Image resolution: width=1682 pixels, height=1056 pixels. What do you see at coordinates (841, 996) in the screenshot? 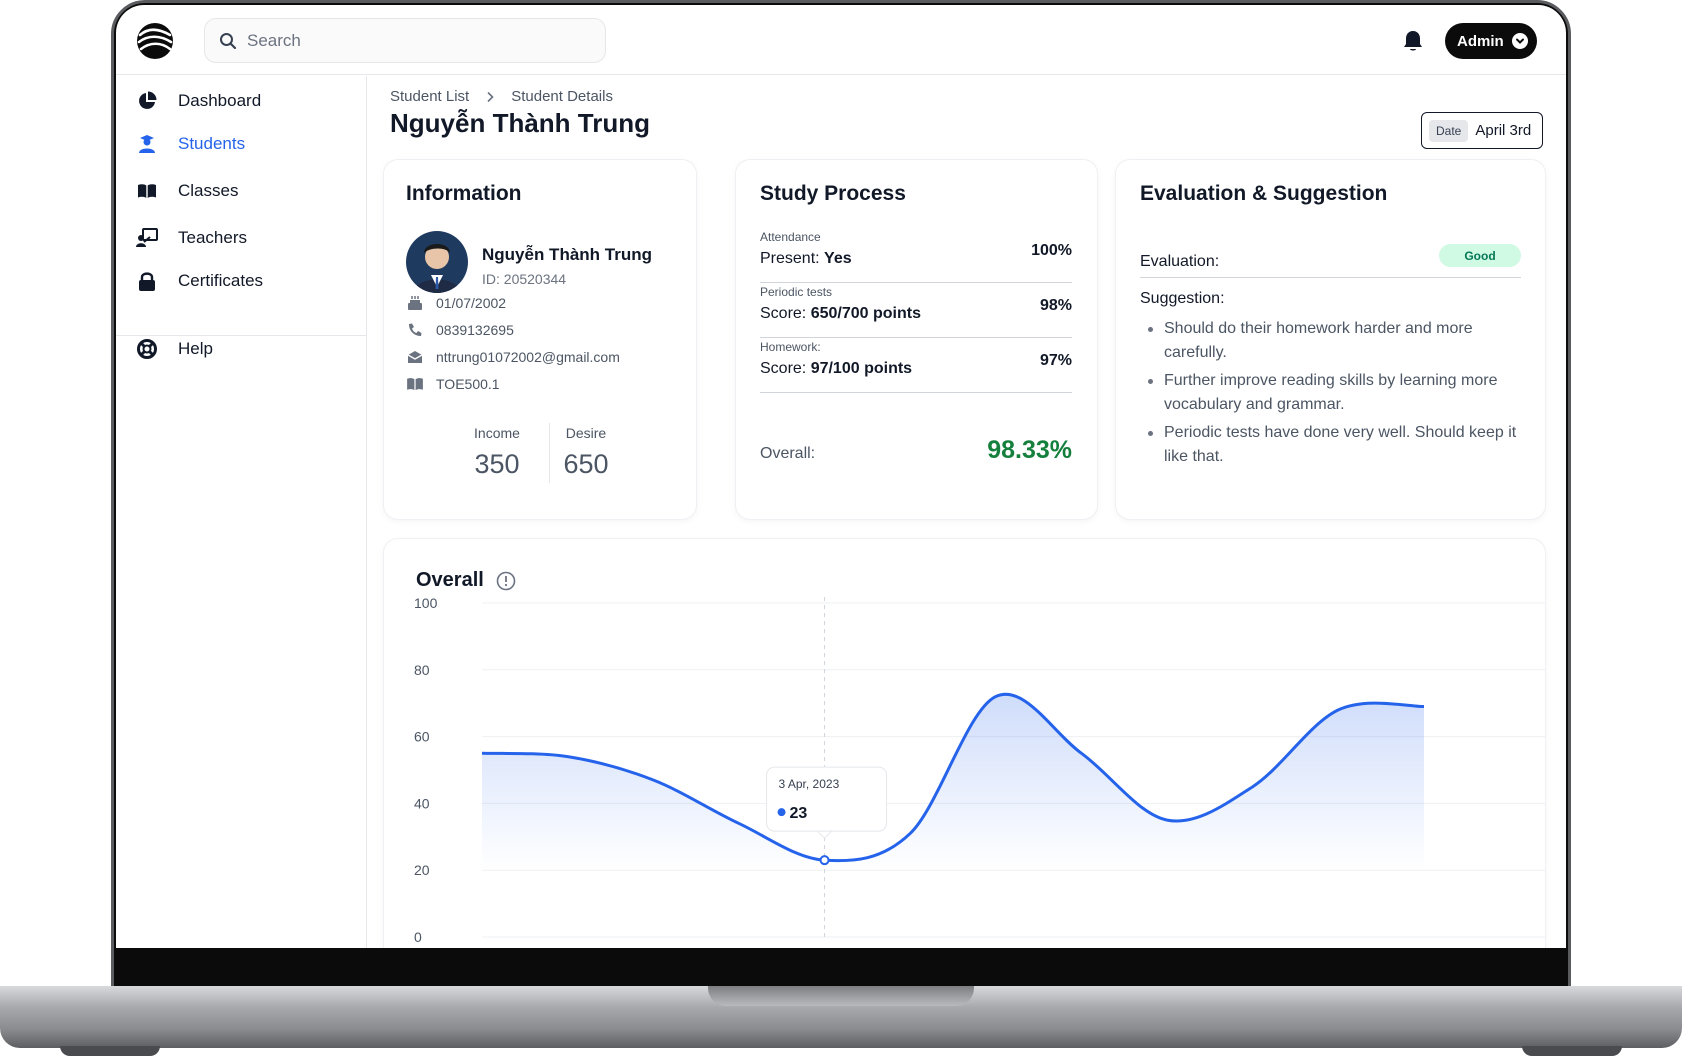
I see `laptop-notch` at bounding box center [841, 996].